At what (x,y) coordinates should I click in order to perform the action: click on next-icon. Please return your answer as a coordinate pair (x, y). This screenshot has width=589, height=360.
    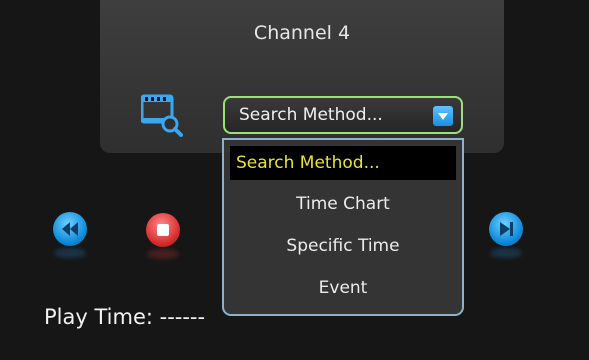
    Looking at the image, I should click on (506, 229).